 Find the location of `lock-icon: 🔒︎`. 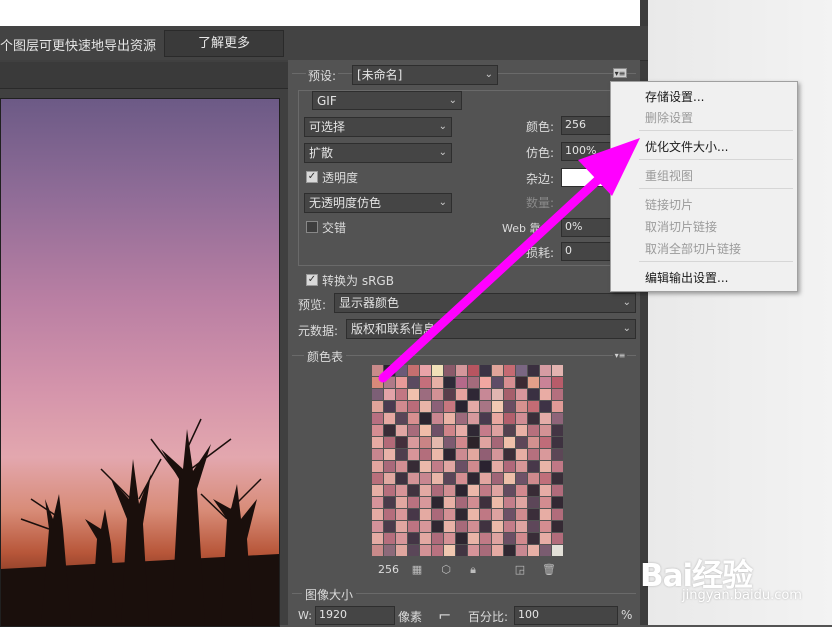

lock-icon: 🔒︎ is located at coordinates (473, 570).